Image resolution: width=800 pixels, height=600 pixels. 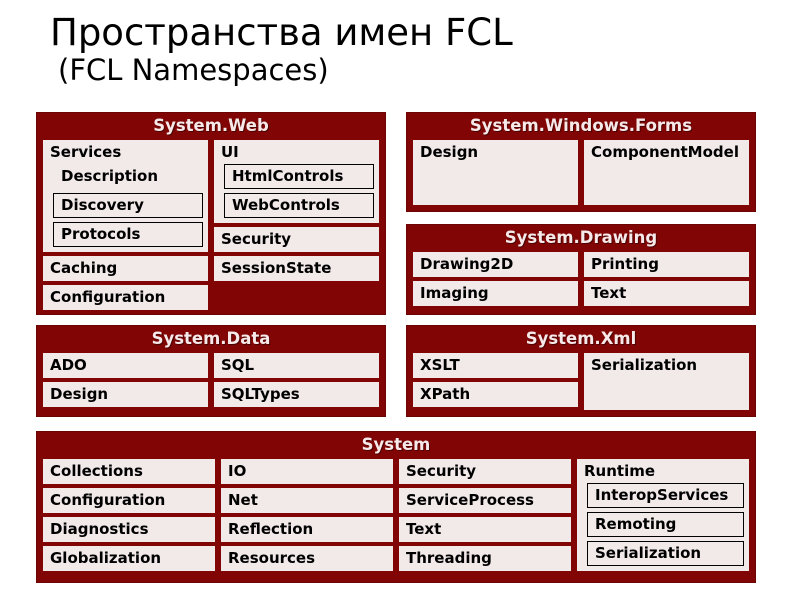 What do you see at coordinates (193, 70) in the screenshot?
I see `page-title-english: (FCL Namespaces)` at bounding box center [193, 70].